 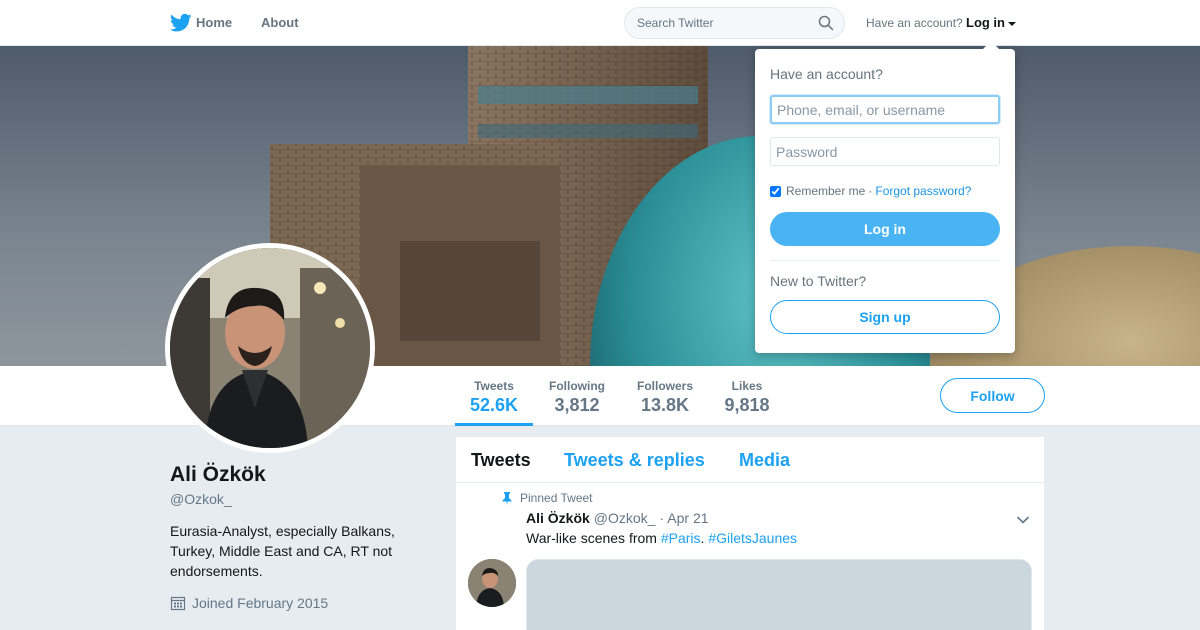 I want to click on stat-following: Following 3,812, so click(x=577, y=396).